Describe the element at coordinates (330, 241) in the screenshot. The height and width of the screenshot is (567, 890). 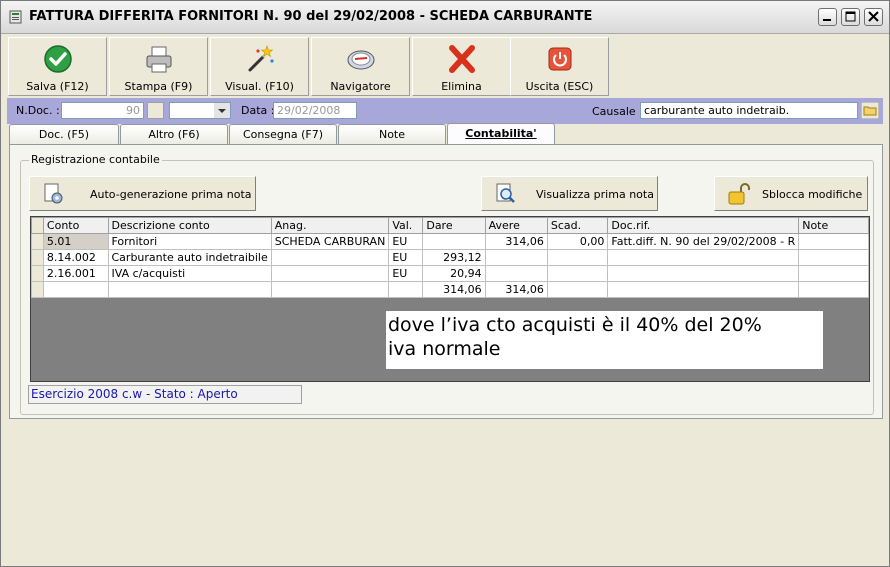
I see `table-cell: SCHEDA CARBURAN` at that location.